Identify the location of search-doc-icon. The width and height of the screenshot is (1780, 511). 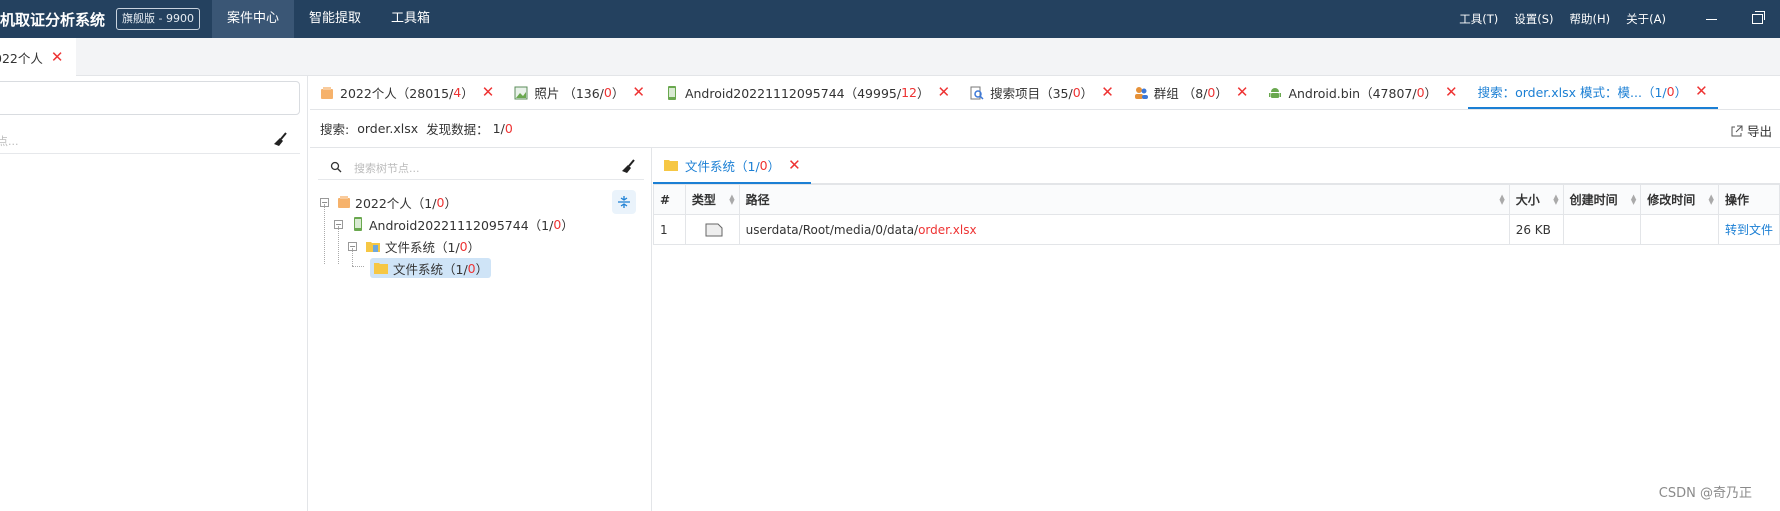
(977, 93).